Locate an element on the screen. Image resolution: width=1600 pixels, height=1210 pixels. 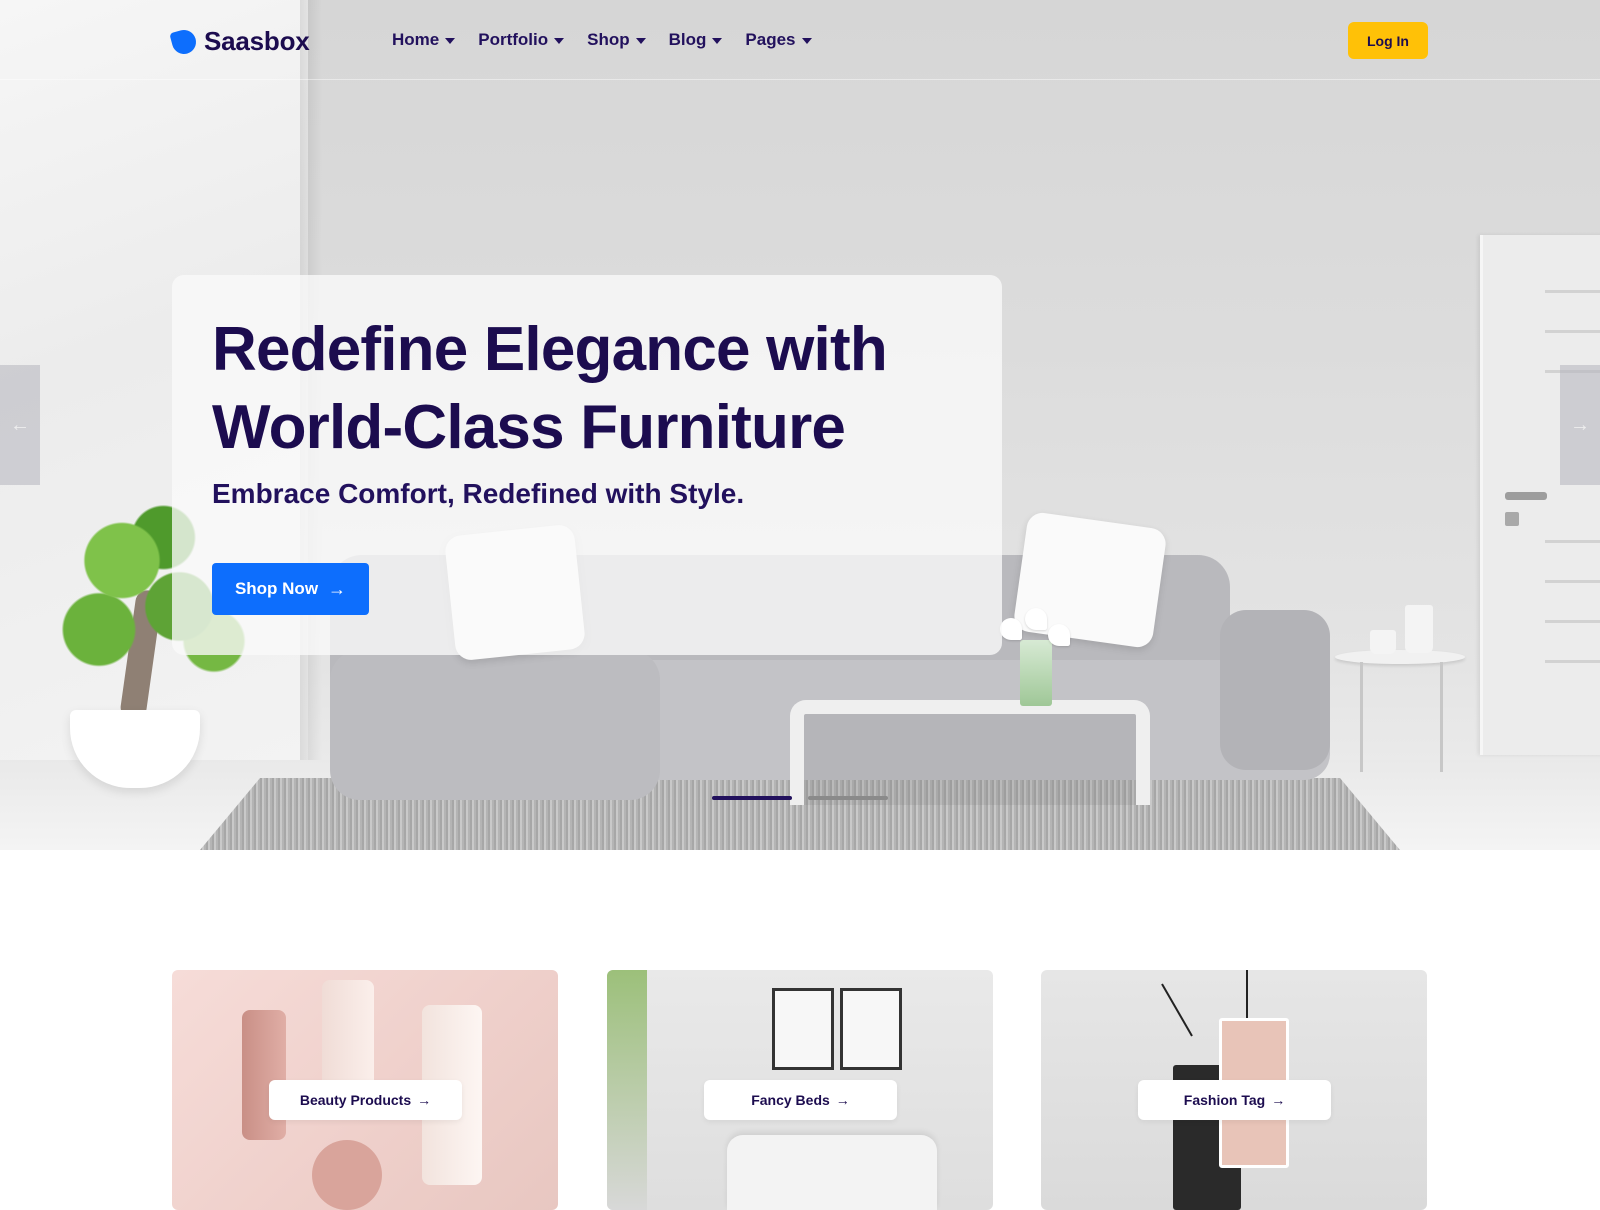
nav-label: Portfolio is located at coordinates (513, 39).